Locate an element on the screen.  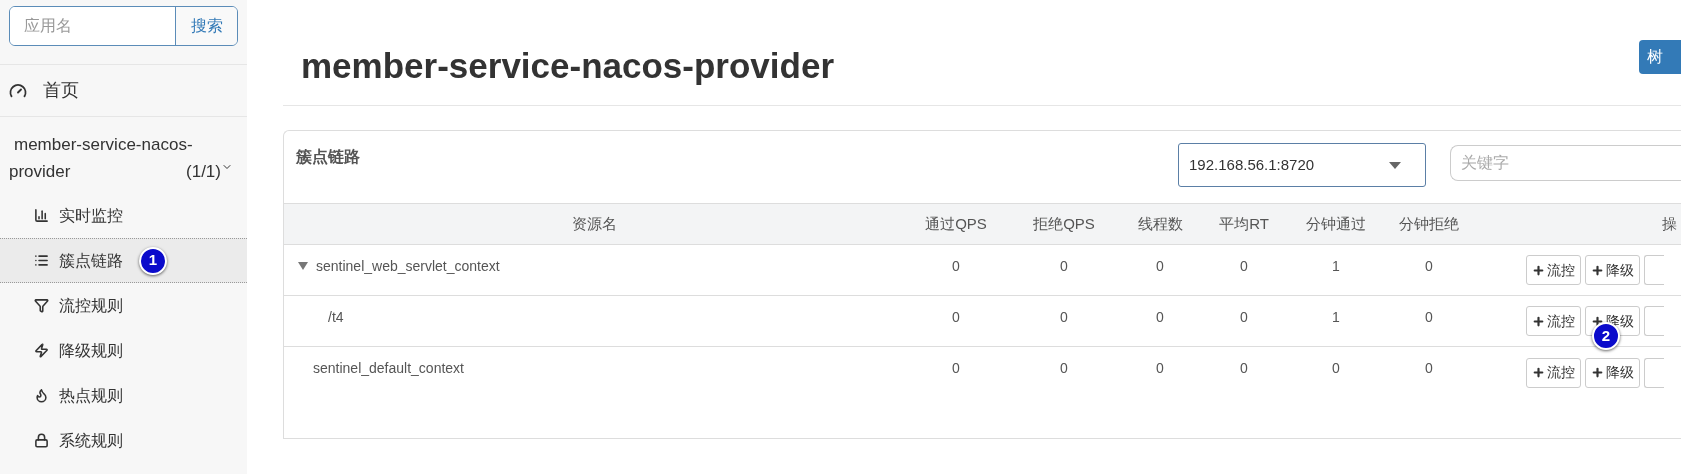
lock-icon is located at coordinates (41, 440).